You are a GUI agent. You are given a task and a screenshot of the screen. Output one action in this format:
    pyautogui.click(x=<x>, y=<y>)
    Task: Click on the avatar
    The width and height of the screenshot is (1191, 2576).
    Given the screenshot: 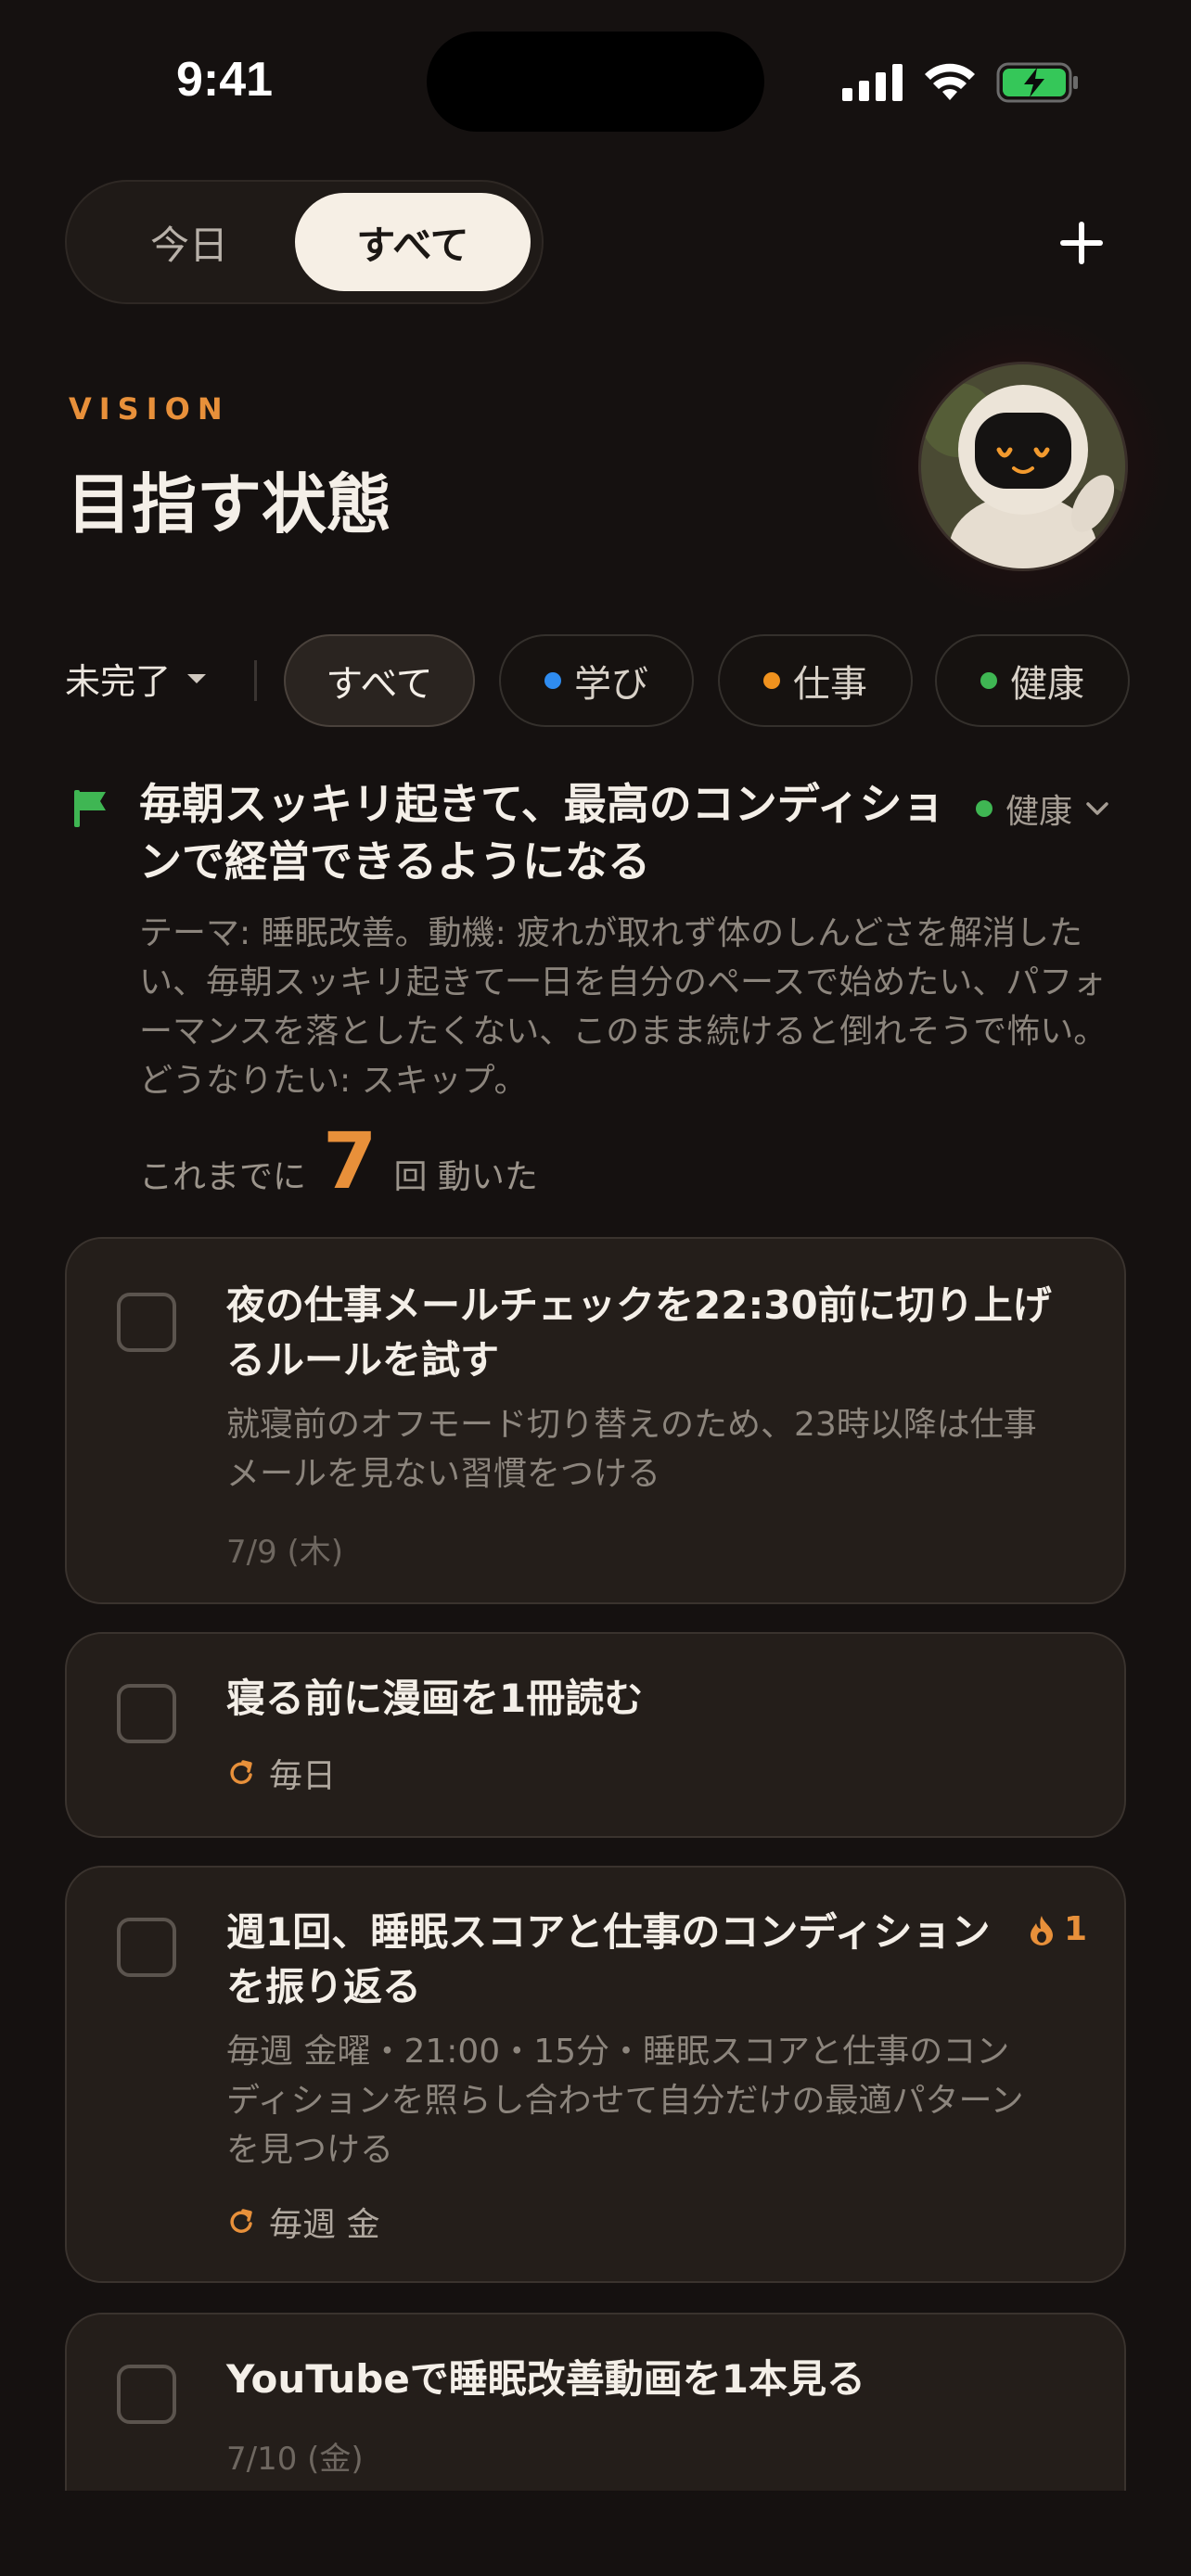 What is the action you would take?
    pyautogui.click(x=1023, y=467)
    